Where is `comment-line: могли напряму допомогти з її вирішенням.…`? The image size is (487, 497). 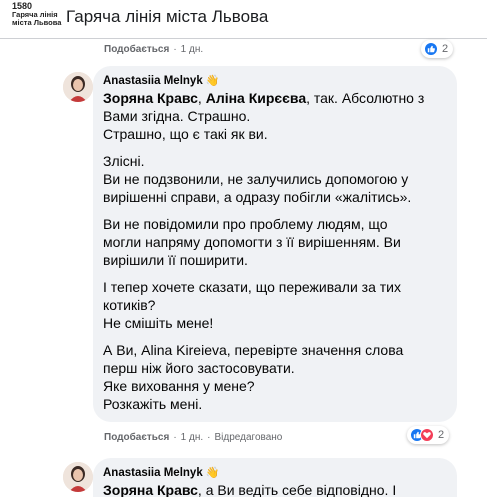 comment-line: могли напряму допомогти з її вирішенням.… is located at coordinates (252, 242).